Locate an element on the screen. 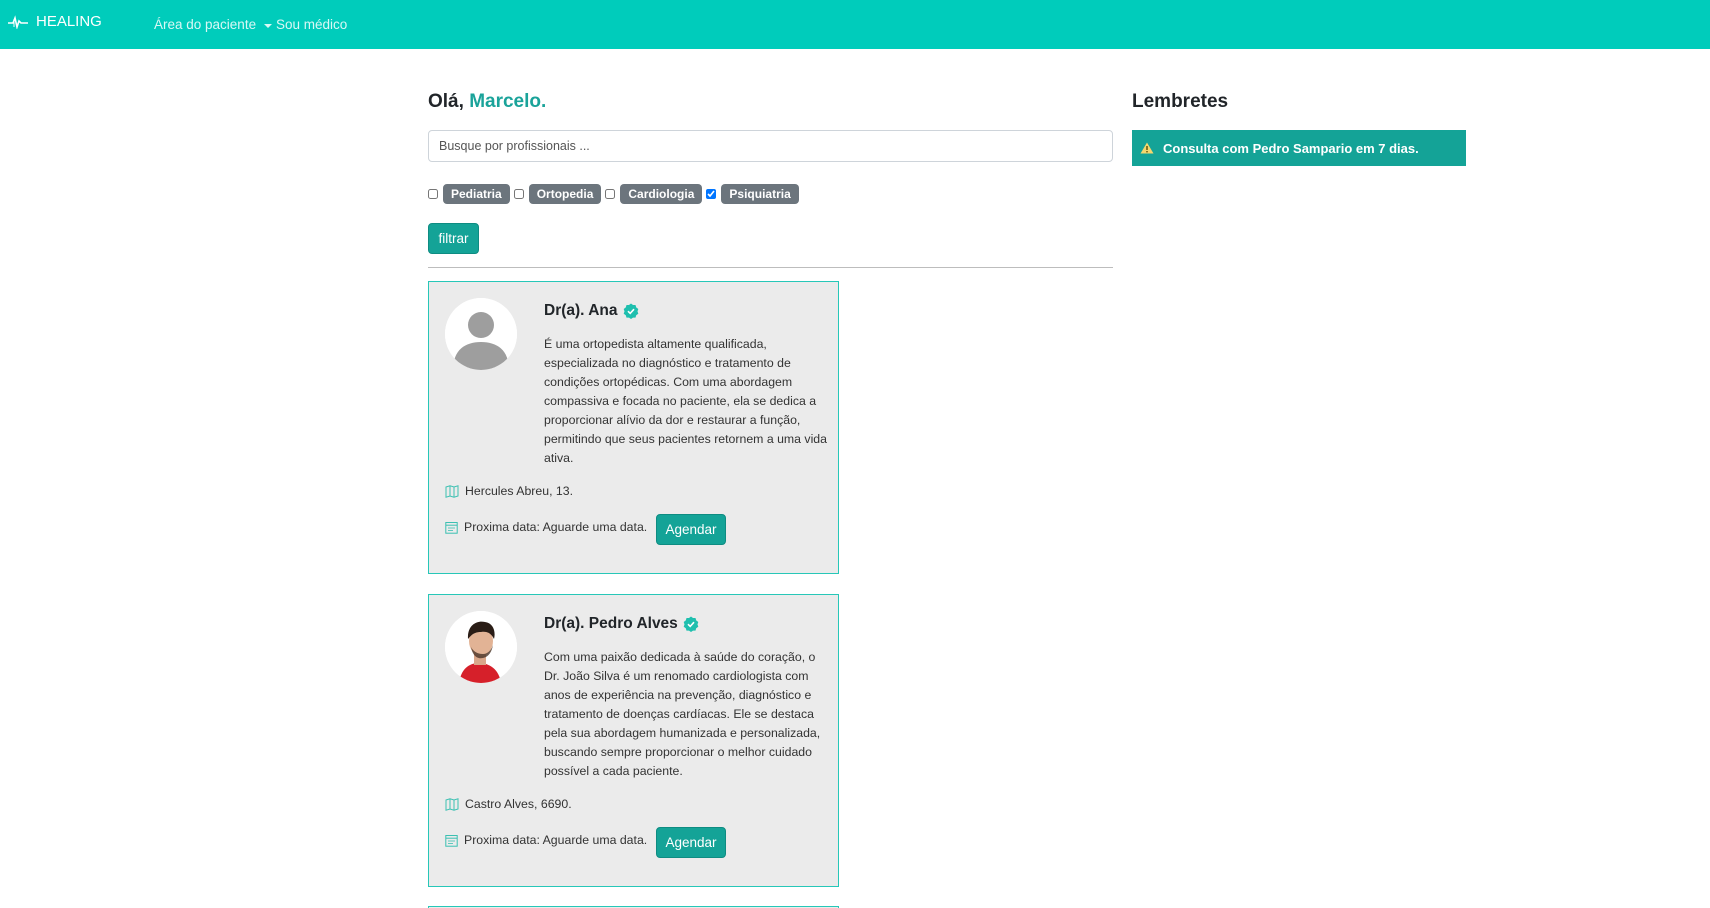  doctor-name: Dr(a). Ana is located at coordinates (591, 311).